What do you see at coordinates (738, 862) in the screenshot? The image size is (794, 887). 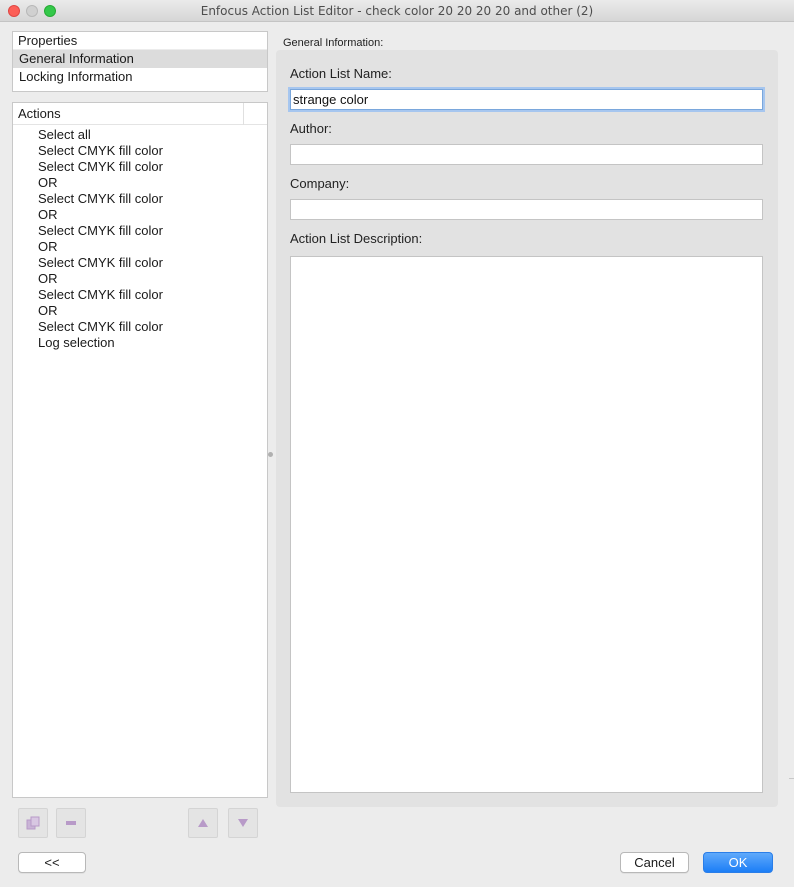 I see `ok-button: OK` at bounding box center [738, 862].